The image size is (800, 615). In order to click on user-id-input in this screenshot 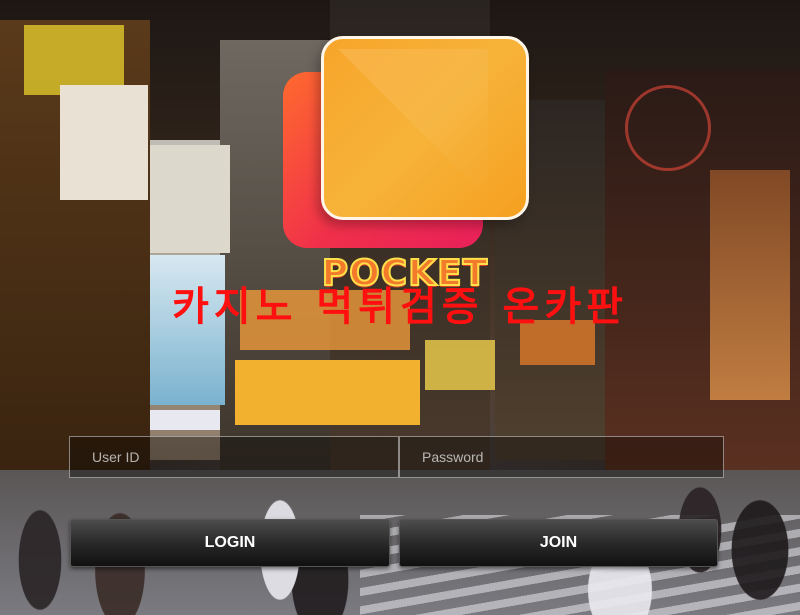, I will do `click(234, 457)`.